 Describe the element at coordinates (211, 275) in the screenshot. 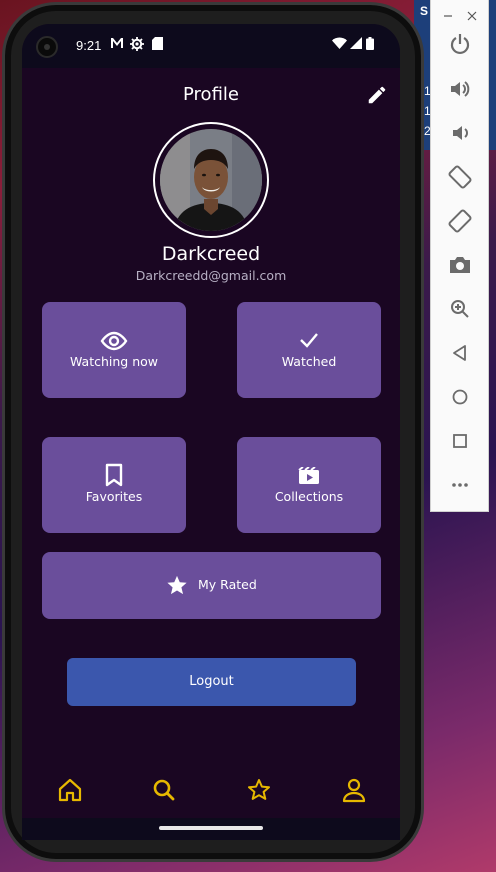

I see `user-email: Darkcreedd@gmail.com` at that location.